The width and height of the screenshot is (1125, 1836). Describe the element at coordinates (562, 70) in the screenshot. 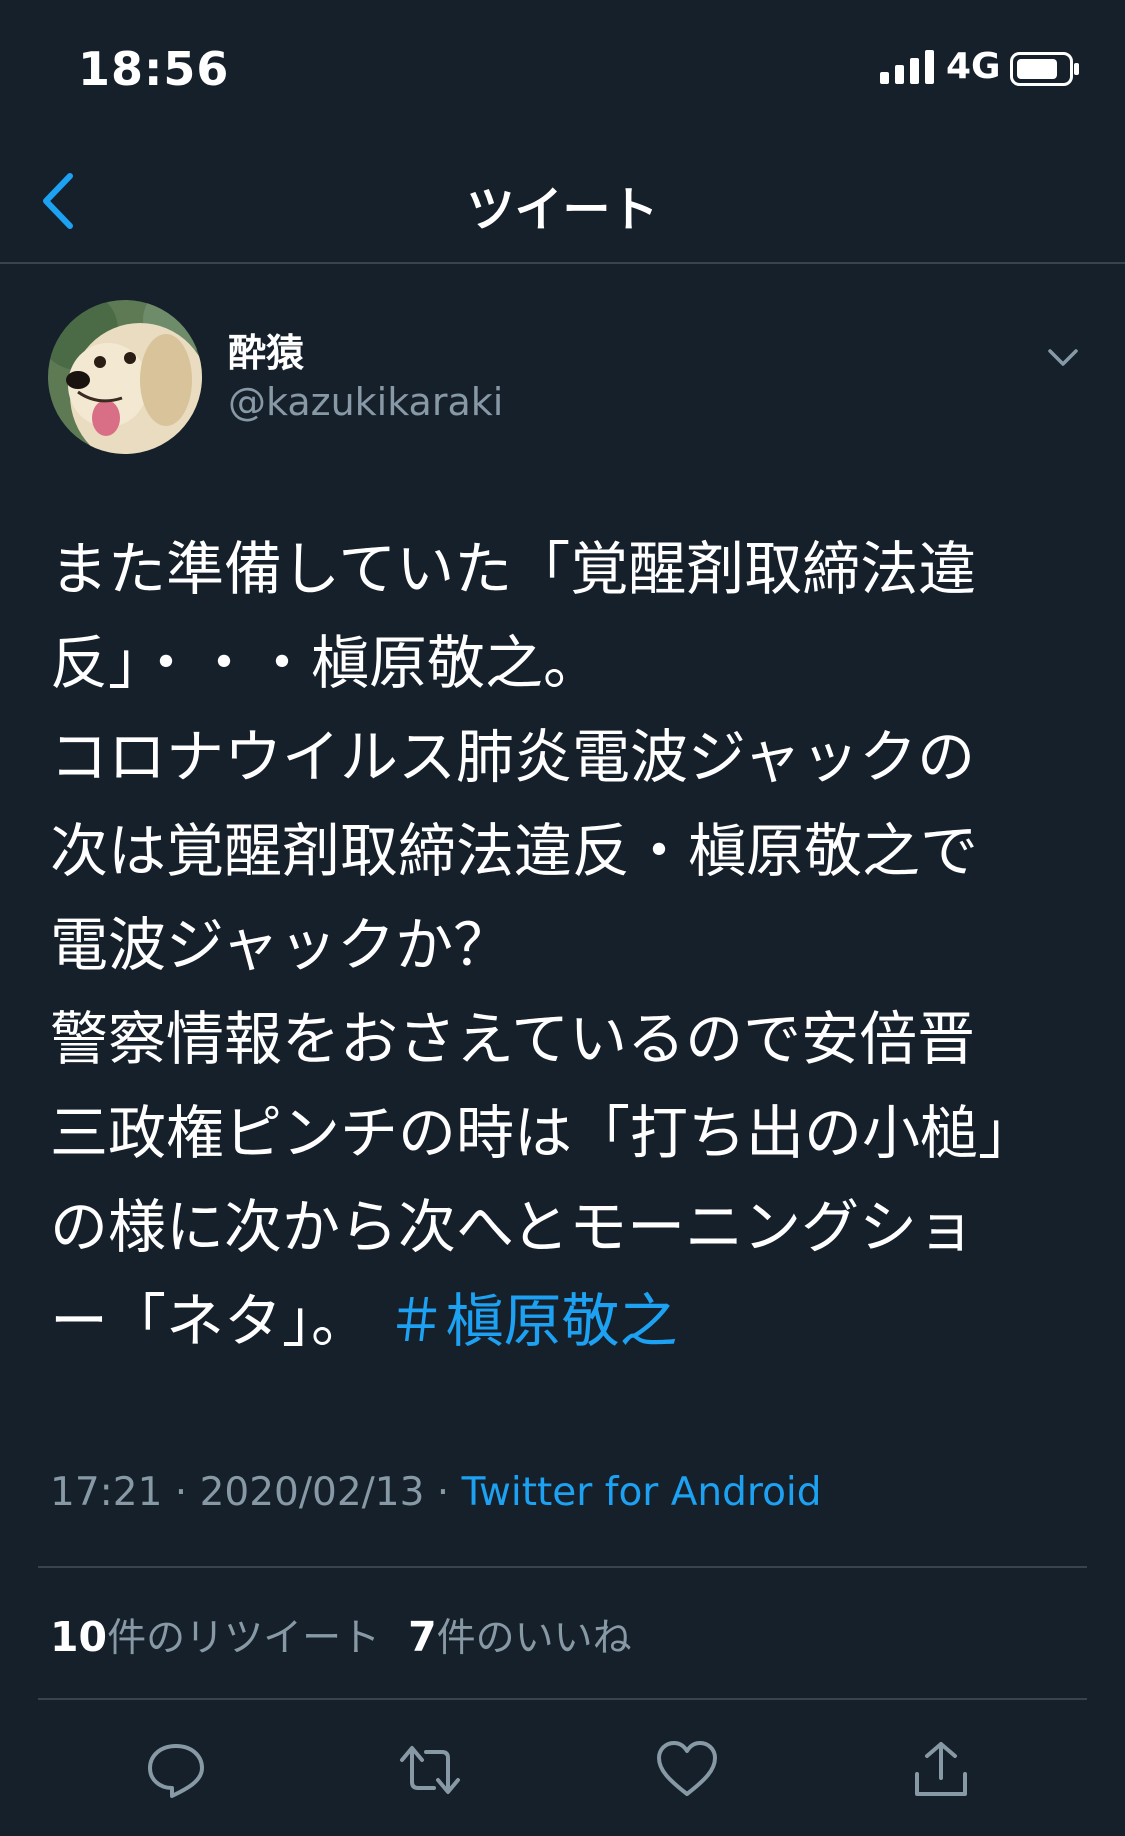

I see `status-bar: 18:56 4G` at that location.